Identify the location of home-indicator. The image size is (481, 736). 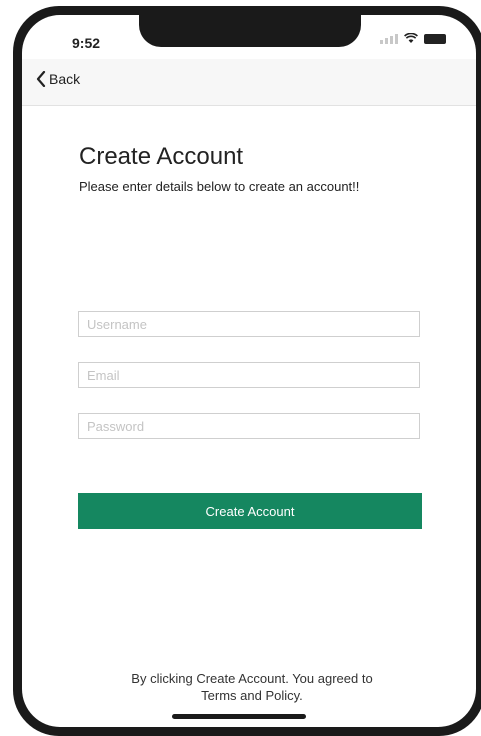
(239, 716).